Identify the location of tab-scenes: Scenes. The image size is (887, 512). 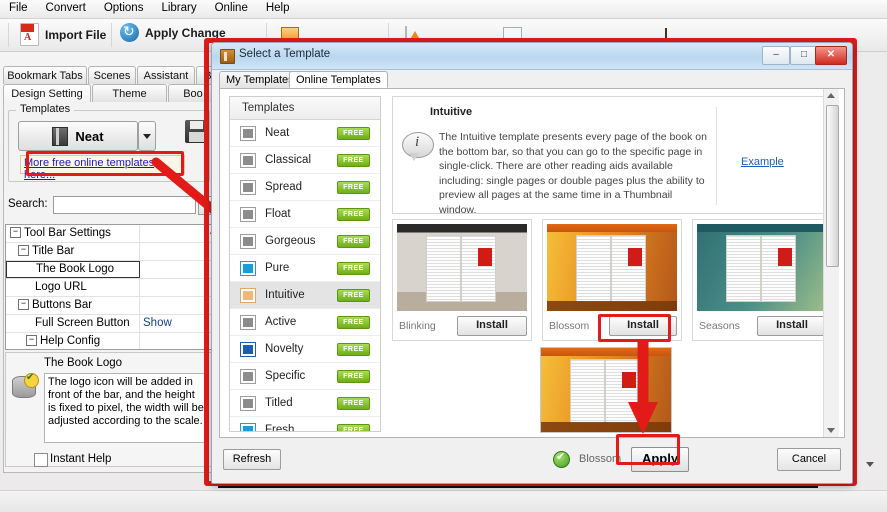
(112, 75).